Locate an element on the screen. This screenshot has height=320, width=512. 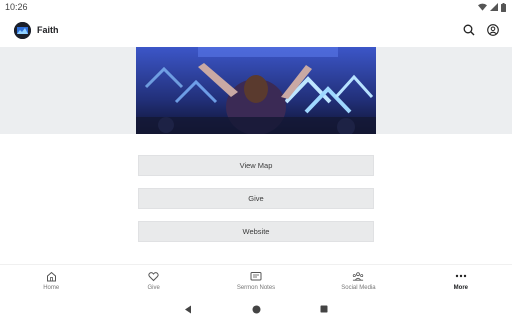
nav-item-give: Give is located at coordinates (153, 280).